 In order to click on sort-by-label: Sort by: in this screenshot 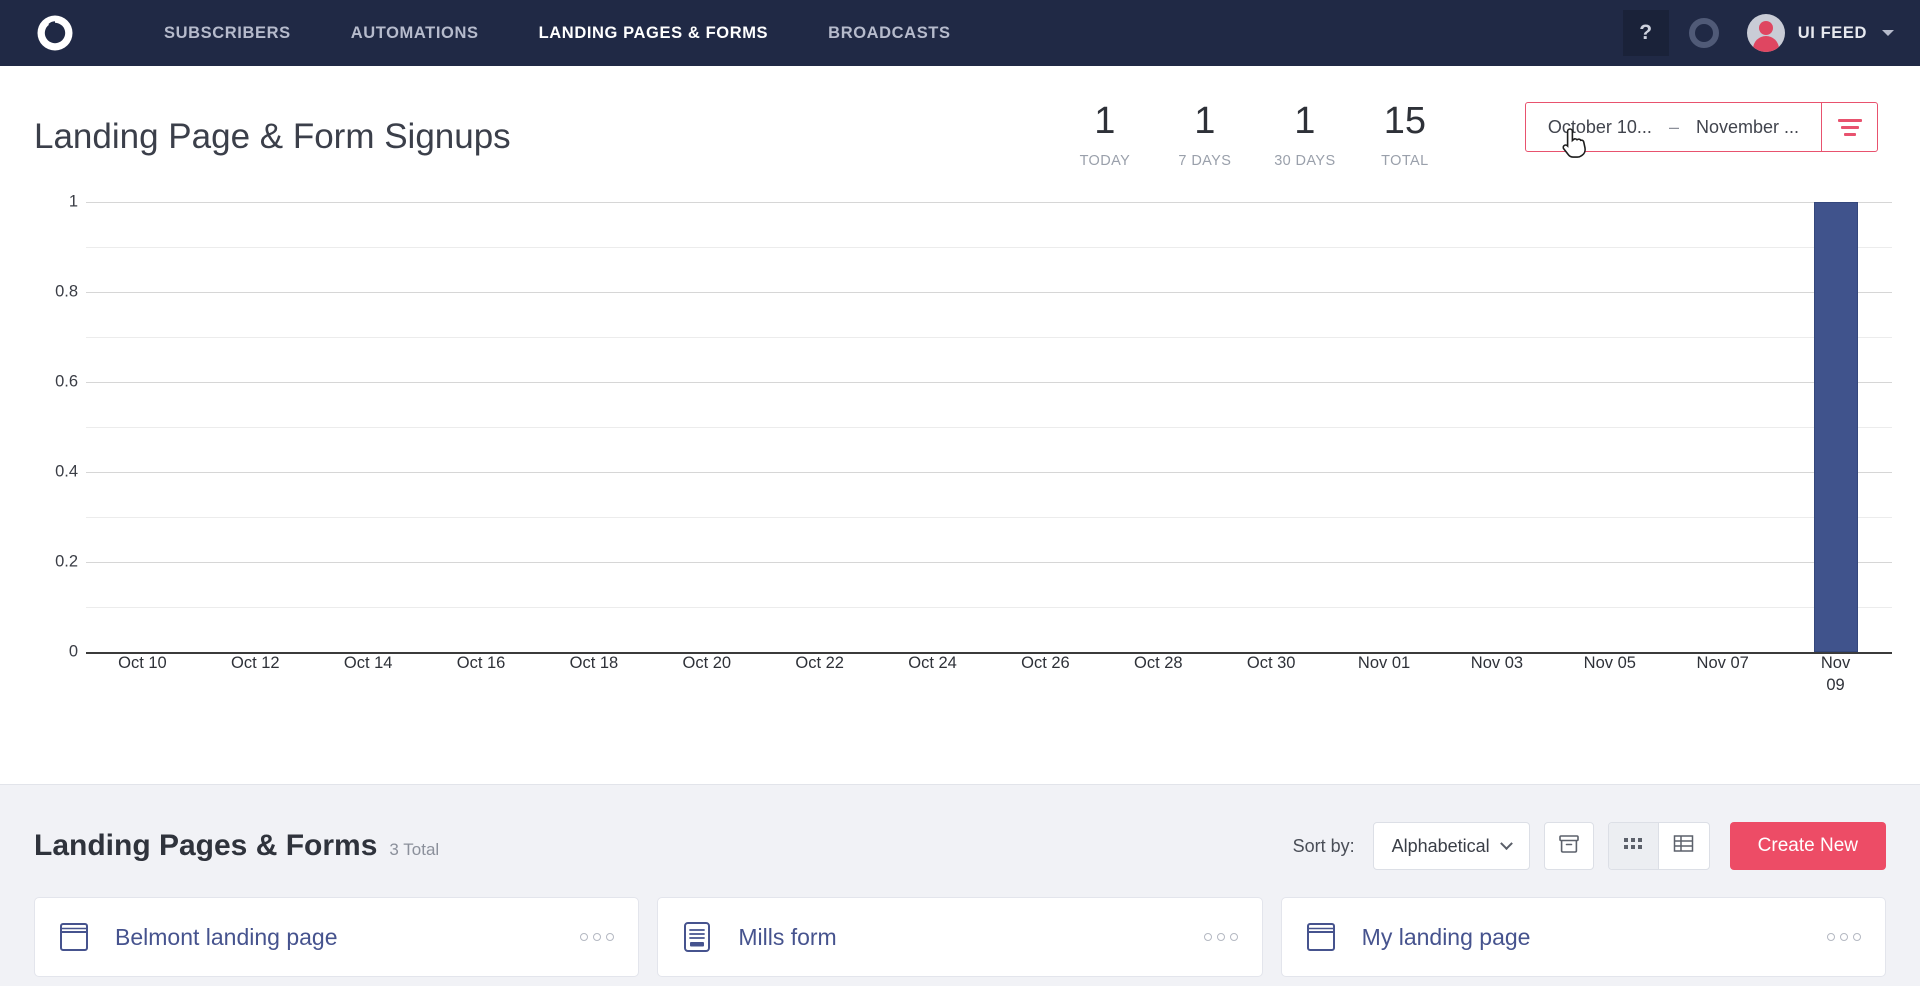, I will do `click(1323, 845)`.